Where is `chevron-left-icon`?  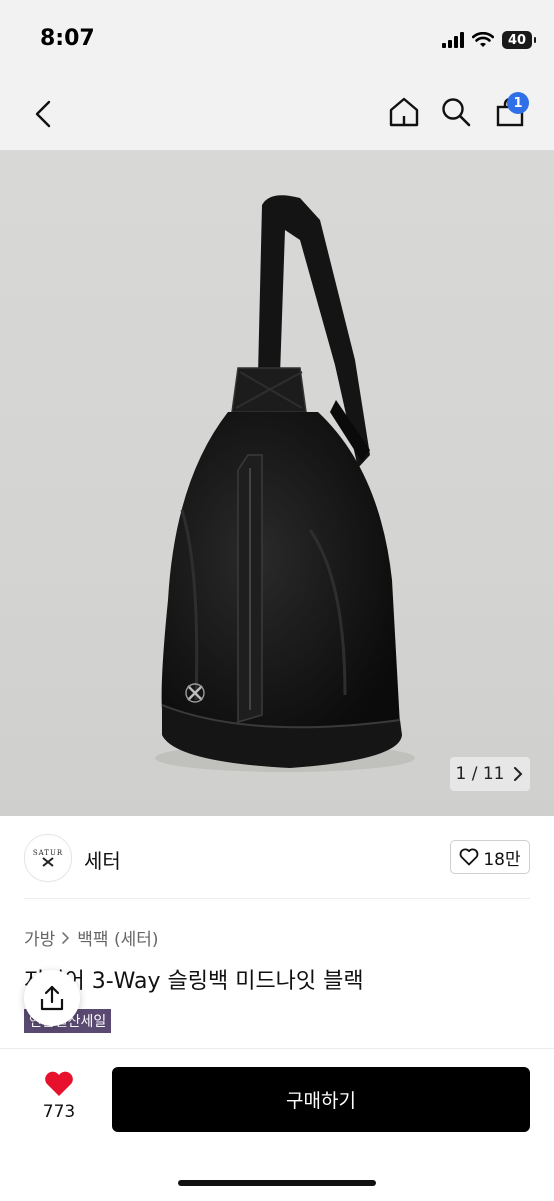
chevron-left-icon is located at coordinates (43, 114).